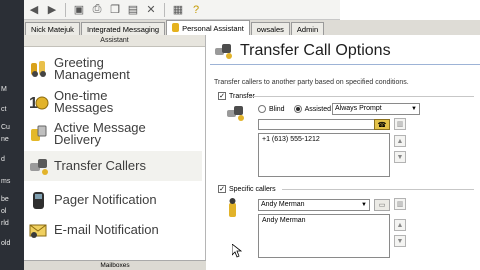  What do you see at coordinates (115, 265) in the screenshot?
I see `mailboxes-bar: Mailboxes` at bounding box center [115, 265].